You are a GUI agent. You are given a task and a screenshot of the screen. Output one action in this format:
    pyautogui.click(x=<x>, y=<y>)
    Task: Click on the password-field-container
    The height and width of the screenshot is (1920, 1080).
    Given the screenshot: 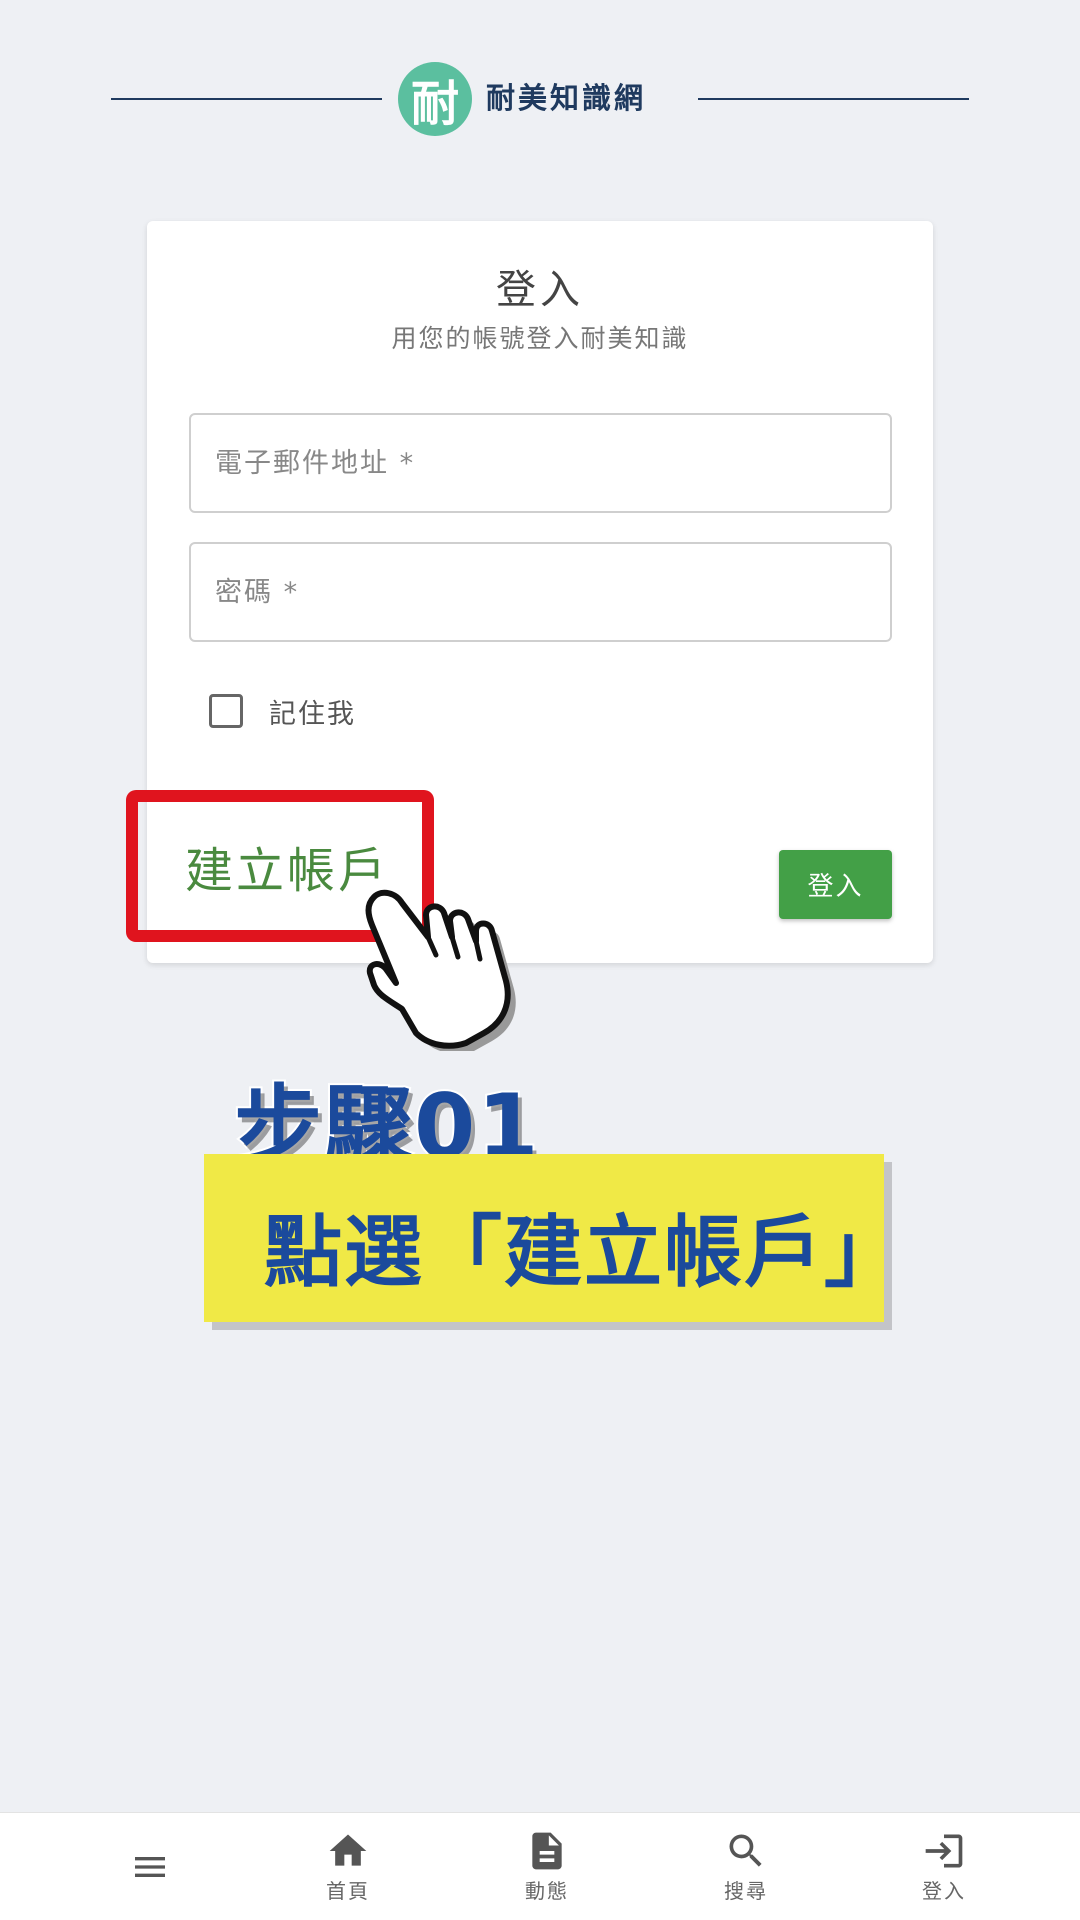 What is the action you would take?
    pyautogui.click(x=540, y=592)
    